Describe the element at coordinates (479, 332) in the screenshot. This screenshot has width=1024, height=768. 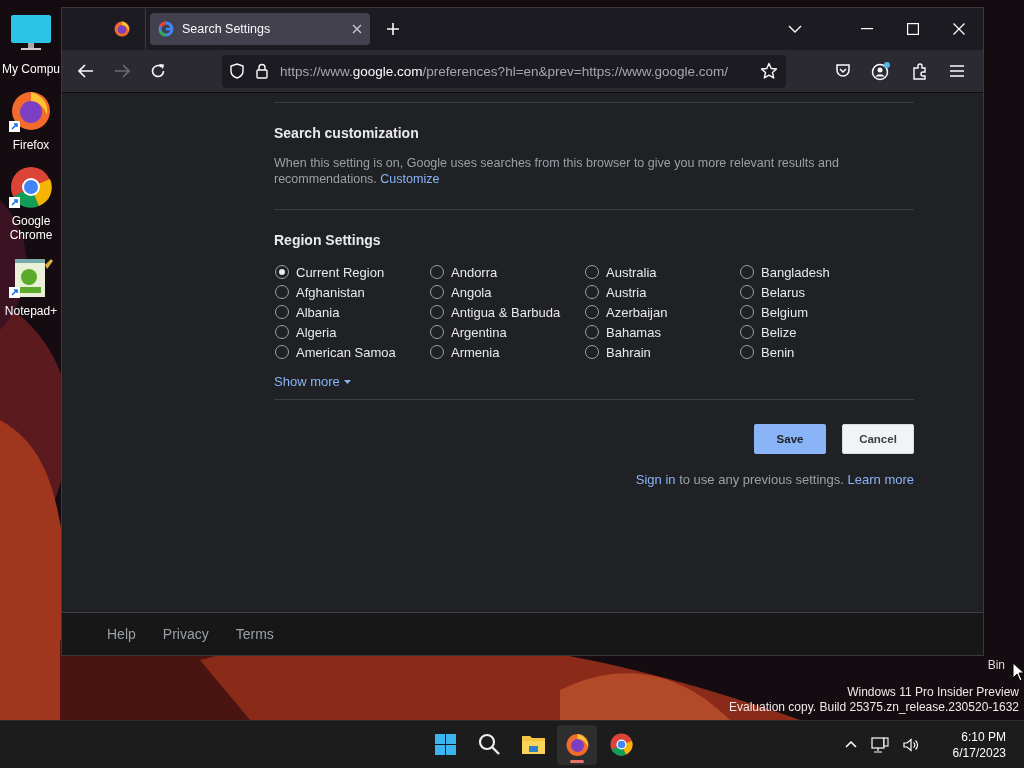
I see `radio-label: Argentina` at that location.